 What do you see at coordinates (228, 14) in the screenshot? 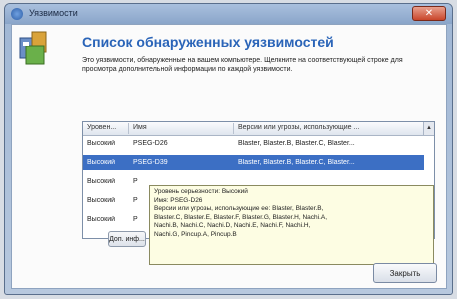
I see `title-bar: Уязвимости ✕` at bounding box center [228, 14].